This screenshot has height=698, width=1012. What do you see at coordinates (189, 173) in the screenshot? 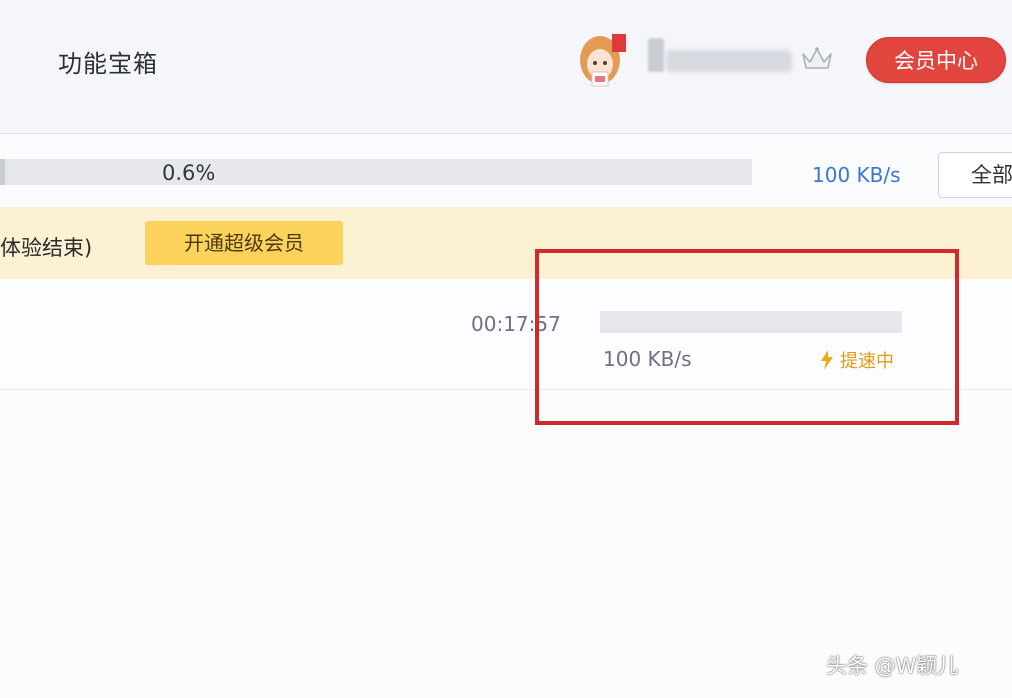
I see `overall-progress-percent: 0.6%` at bounding box center [189, 173].